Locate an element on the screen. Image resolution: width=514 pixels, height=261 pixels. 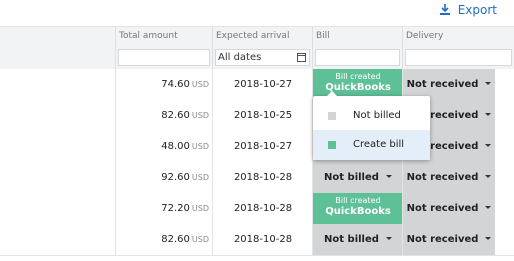
column-label: Expected arrival is located at coordinates (253, 36).